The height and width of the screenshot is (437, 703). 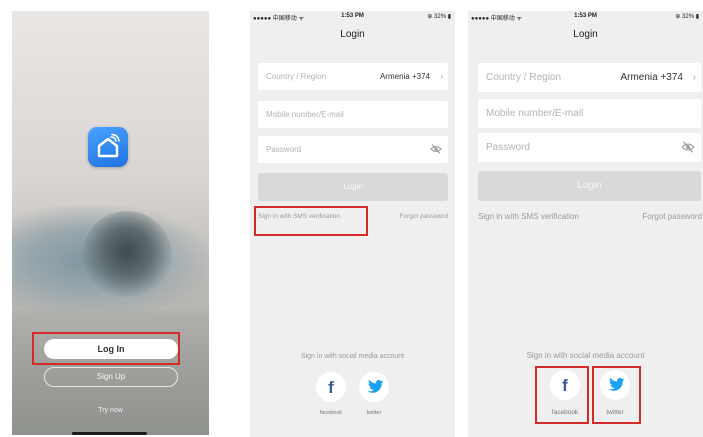 What do you see at coordinates (562, 395) in the screenshot?
I see `highlight-box-facebook` at bounding box center [562, 395].